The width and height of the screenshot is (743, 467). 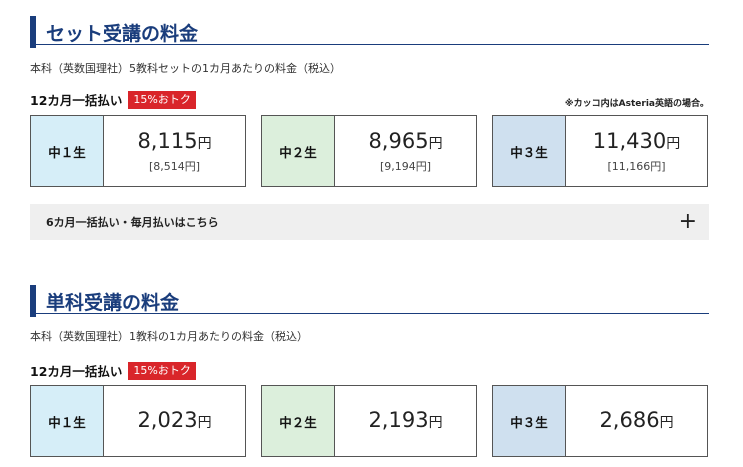 I want to click on set-plan-label: 12カ月一括払い, so click(x=76, y=100).